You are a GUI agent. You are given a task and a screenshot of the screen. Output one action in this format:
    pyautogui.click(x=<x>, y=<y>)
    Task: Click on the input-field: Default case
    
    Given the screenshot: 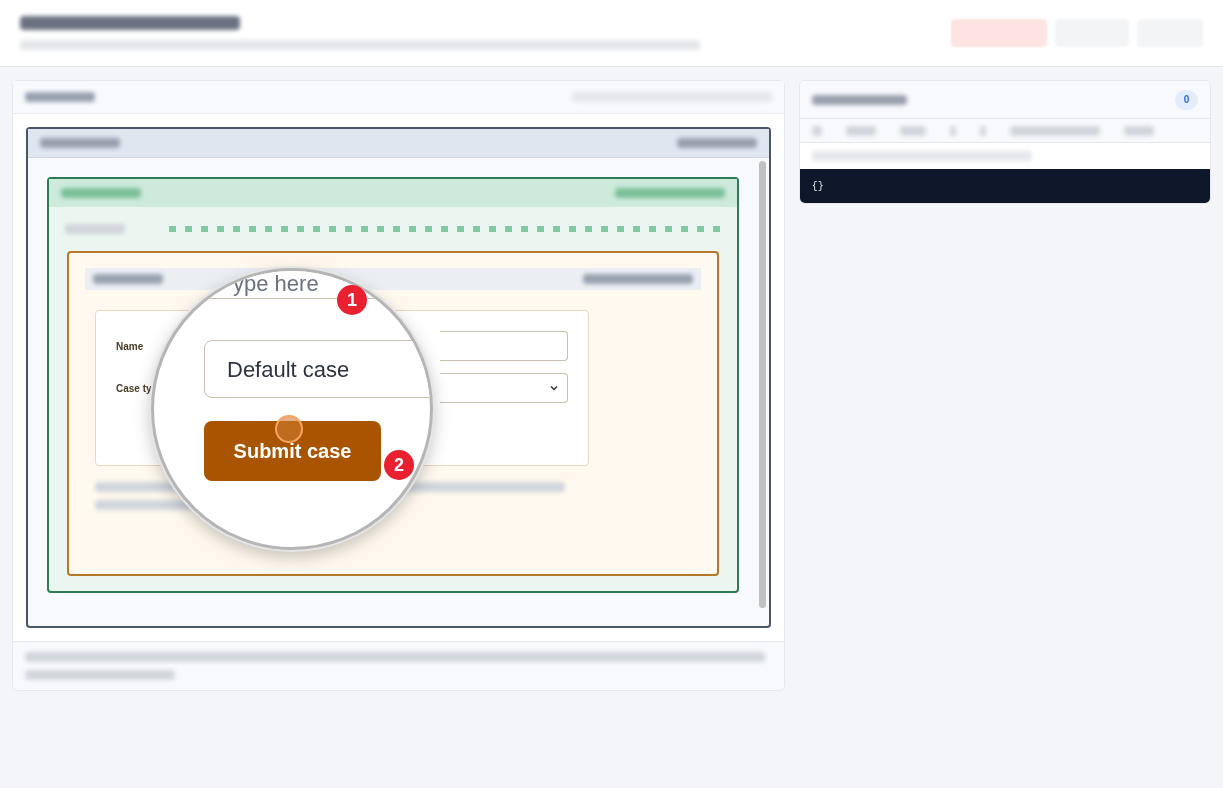 What is the action you would take?
    pyautogui.click(x=317, y=369)
    